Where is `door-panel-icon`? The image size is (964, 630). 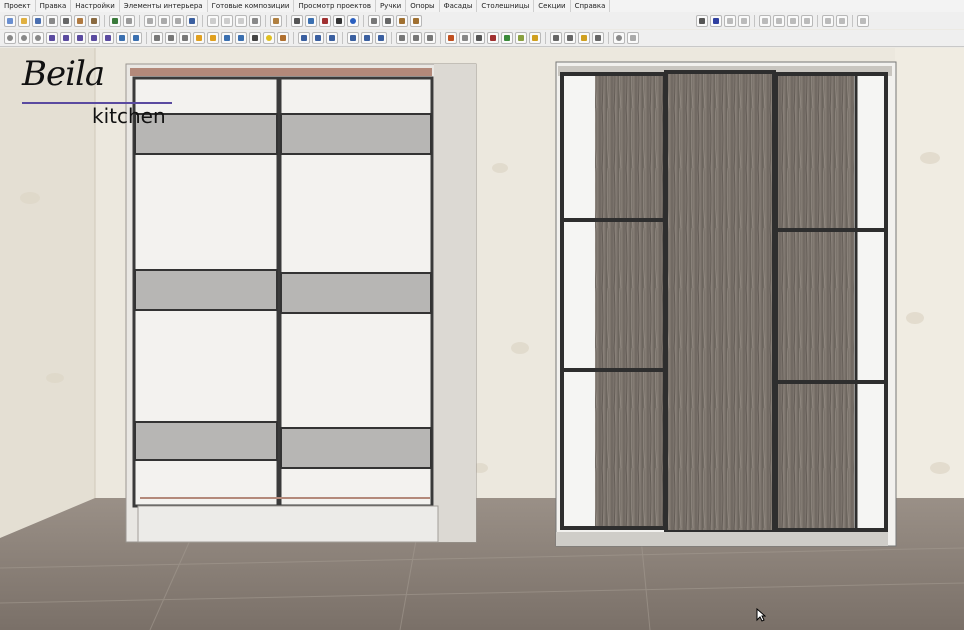 door-panel-icon is located at coordinates (283, 38).